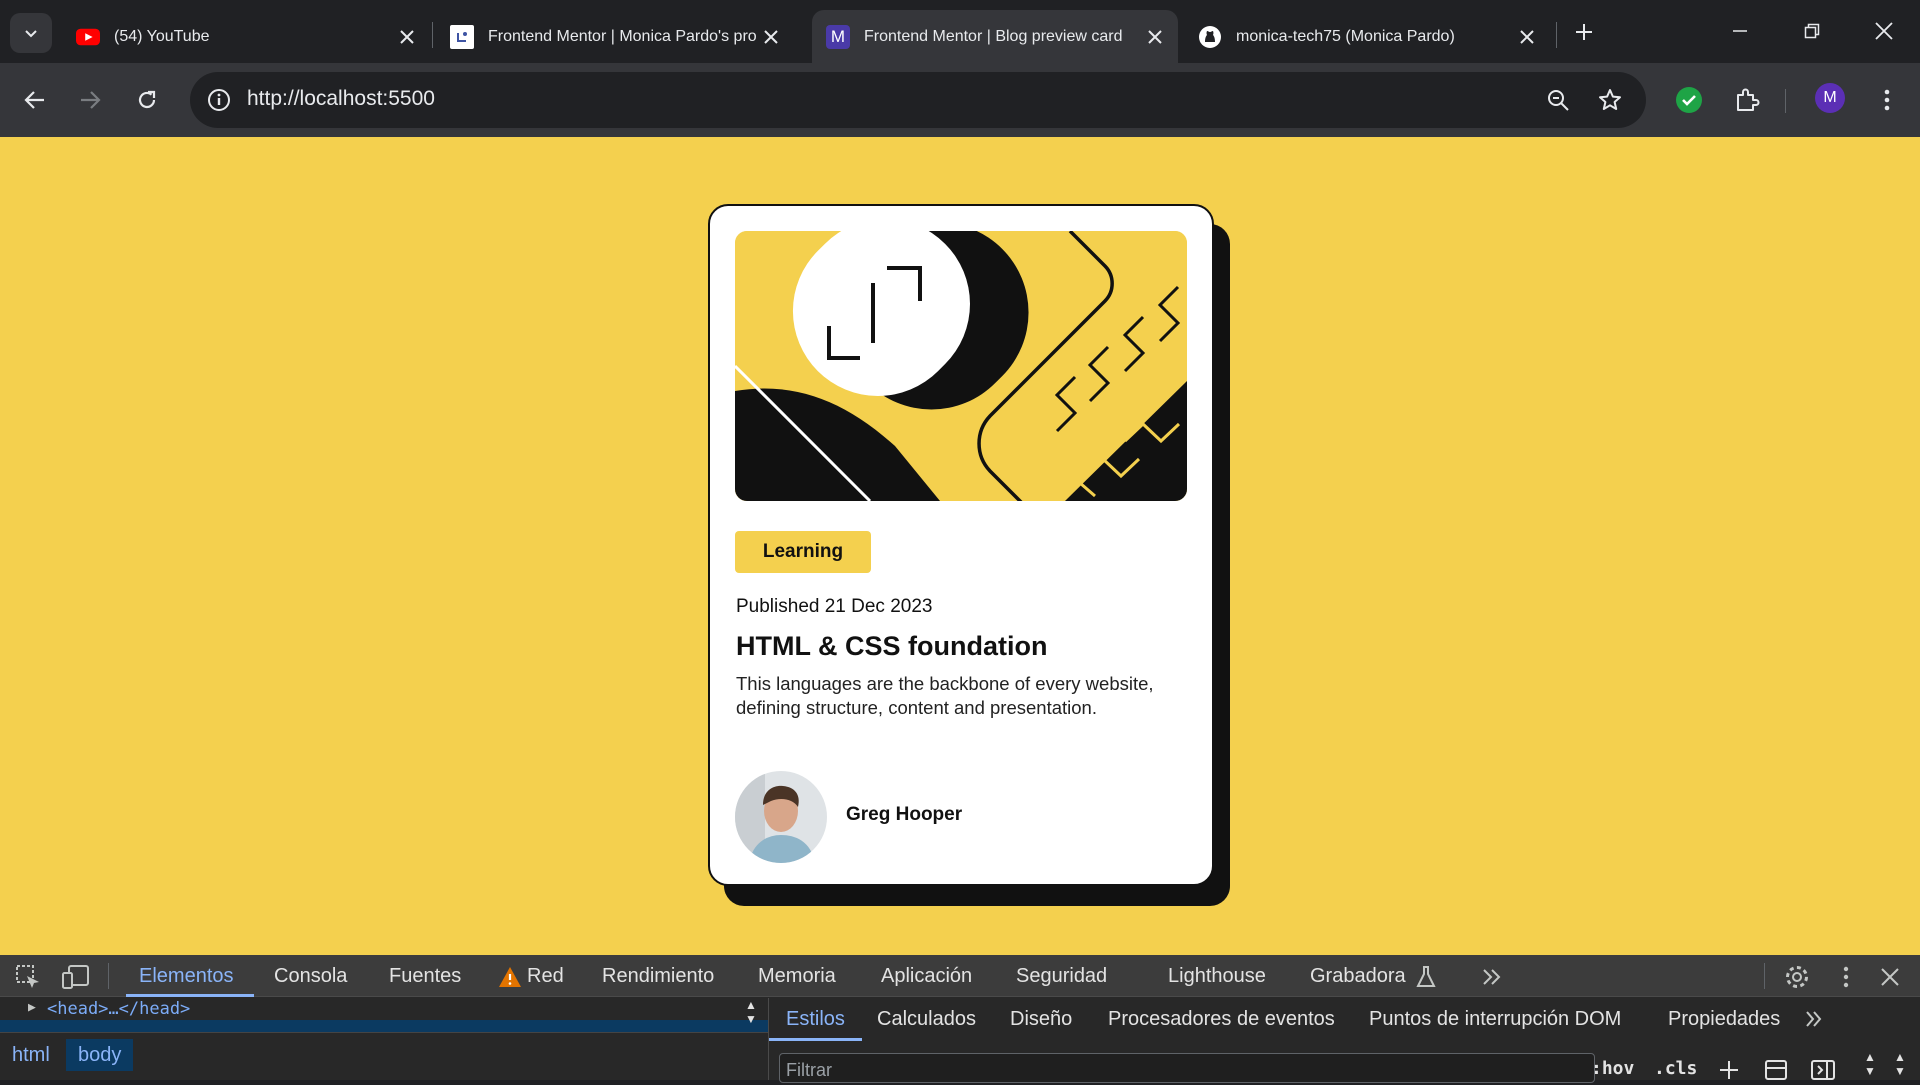 This screenshot has height=1085, width=1920. What do you see at coordinates (815, 1039) in the screenshot?
I see `active-subtab-indicator` at bounding box center [815, 1039].